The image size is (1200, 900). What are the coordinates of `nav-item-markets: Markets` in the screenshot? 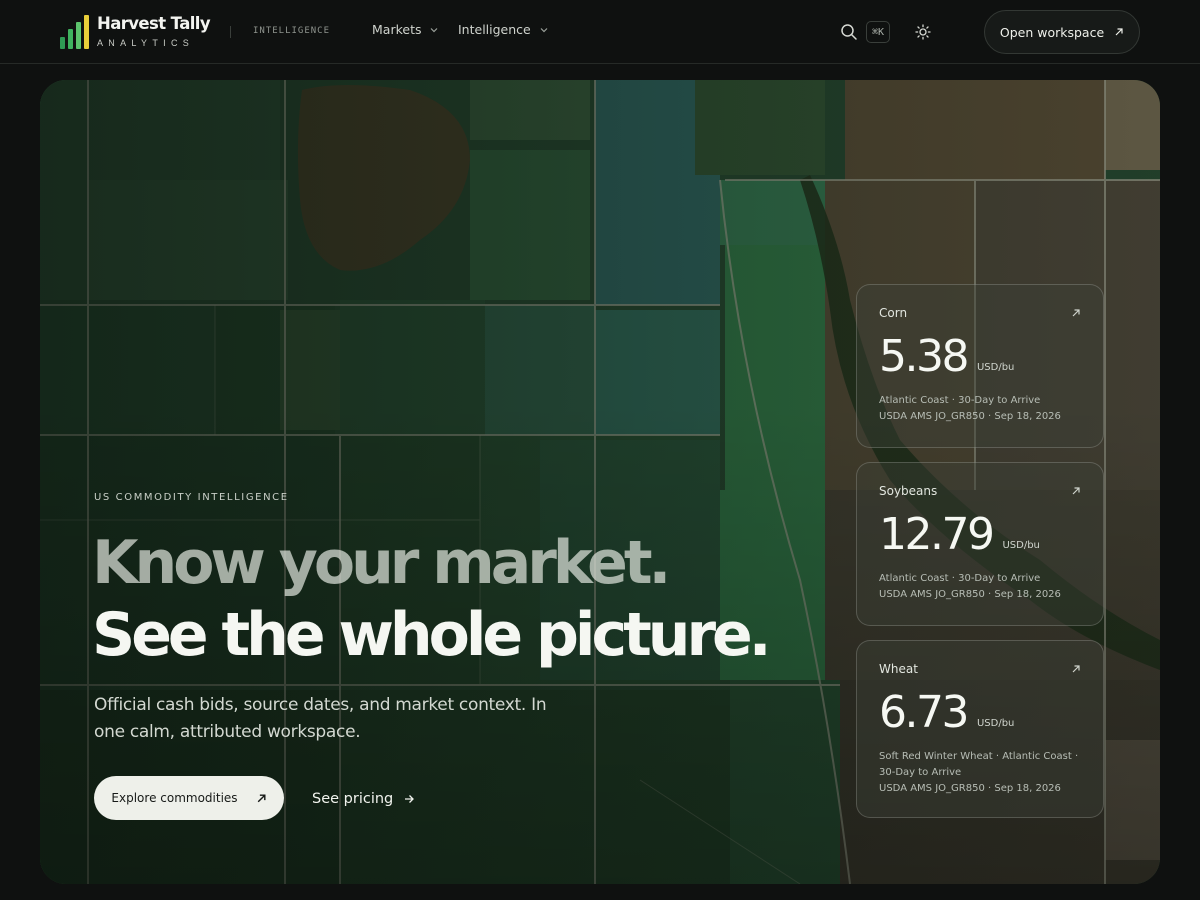 It's located at (405, 29).